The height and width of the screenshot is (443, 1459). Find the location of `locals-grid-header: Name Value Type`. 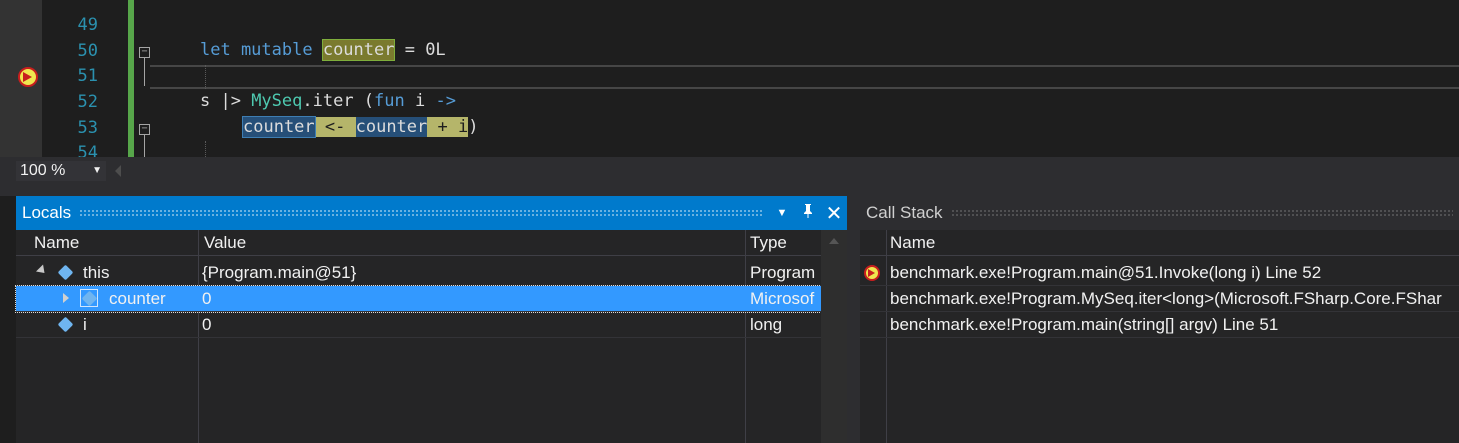

locals-grid-header: Name Value Type is located at coordinates (431, 243).